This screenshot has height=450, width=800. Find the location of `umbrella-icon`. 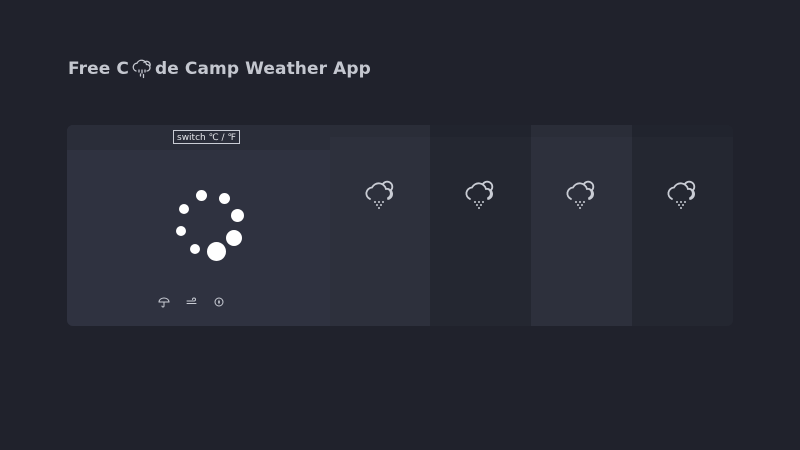

umbrella-icon is located at coordinates (164, 302).